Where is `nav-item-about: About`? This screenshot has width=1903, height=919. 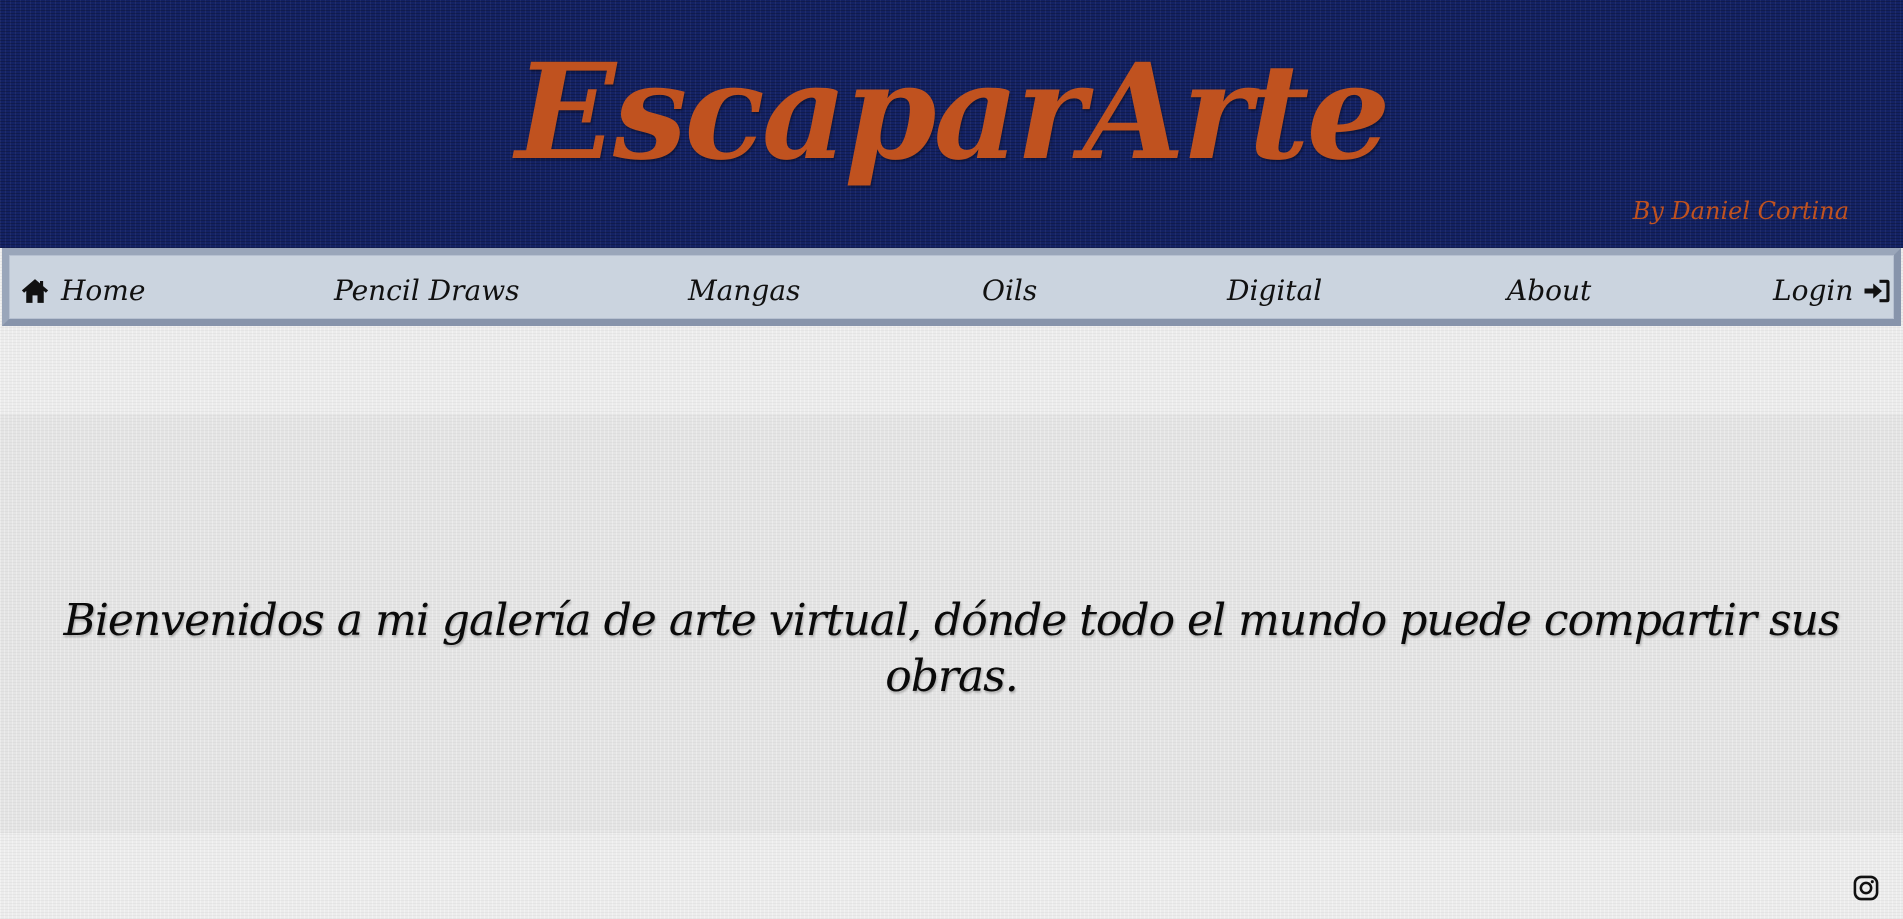 nav-item-about: About is located at coordinates (1549, 291).